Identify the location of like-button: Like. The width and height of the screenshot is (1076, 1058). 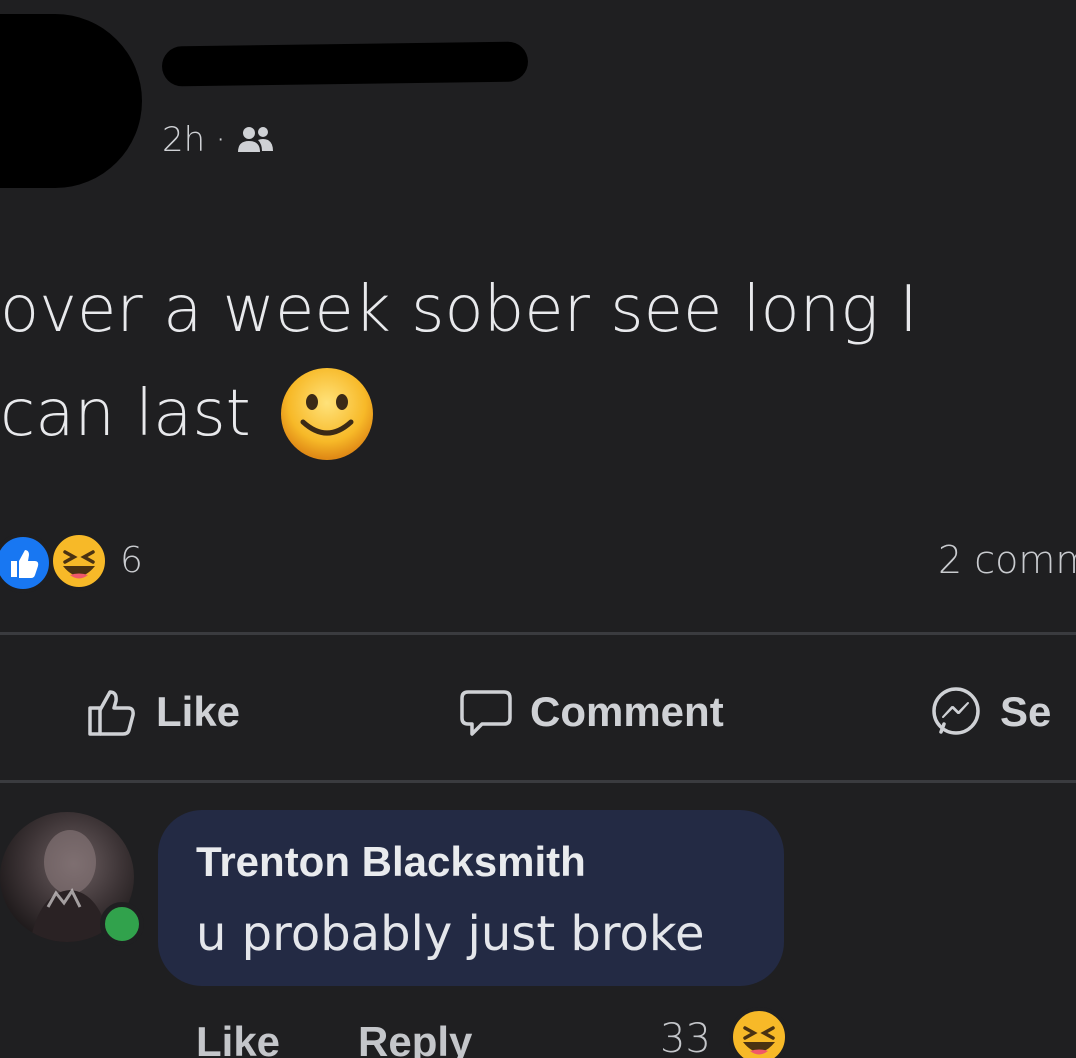
(162, 712).